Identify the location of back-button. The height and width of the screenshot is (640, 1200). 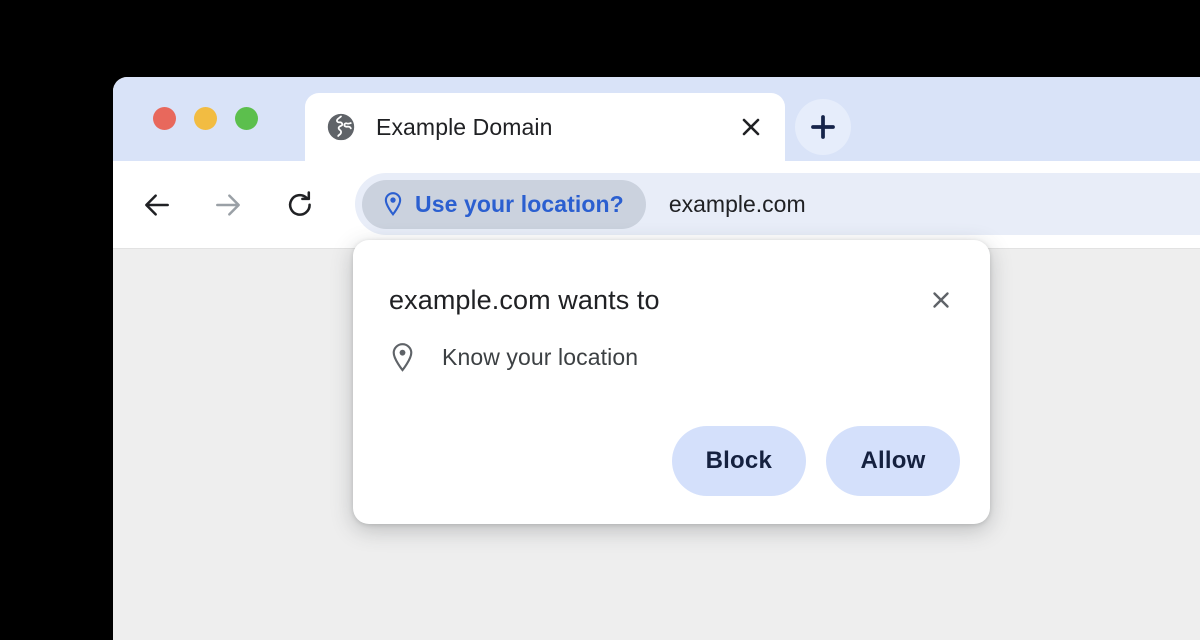
(157, 205).